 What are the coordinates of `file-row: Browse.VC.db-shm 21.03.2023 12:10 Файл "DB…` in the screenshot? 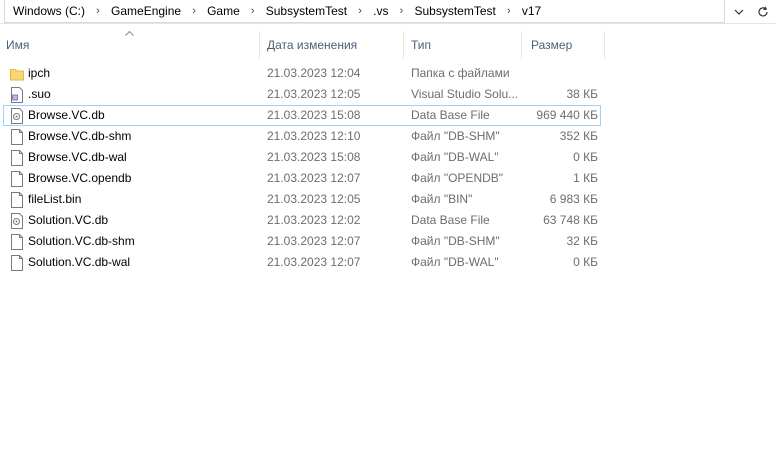 It's located at (302, 136).